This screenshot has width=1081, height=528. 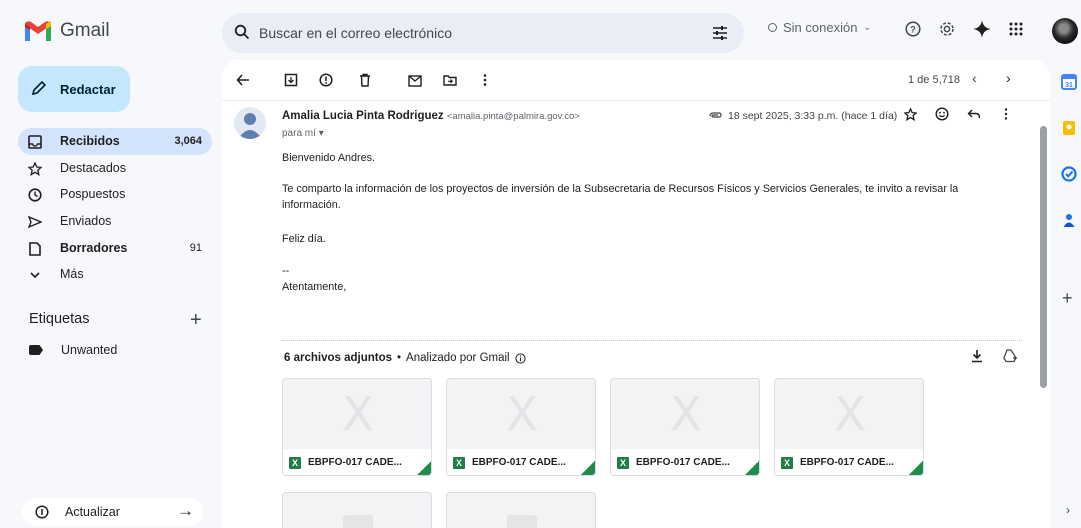 I want to click on draft-icon, so click(x=35, y=248).